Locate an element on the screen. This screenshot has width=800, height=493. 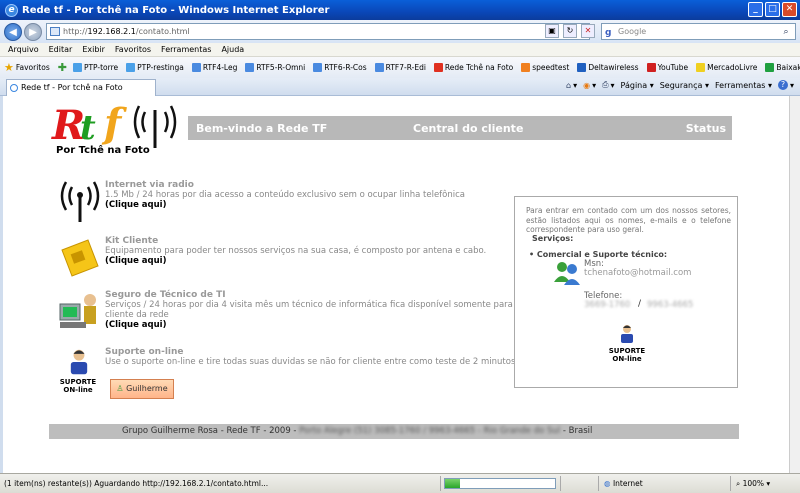
feeds-icon: ◉ ▾ is located at coordinates (589, 85).